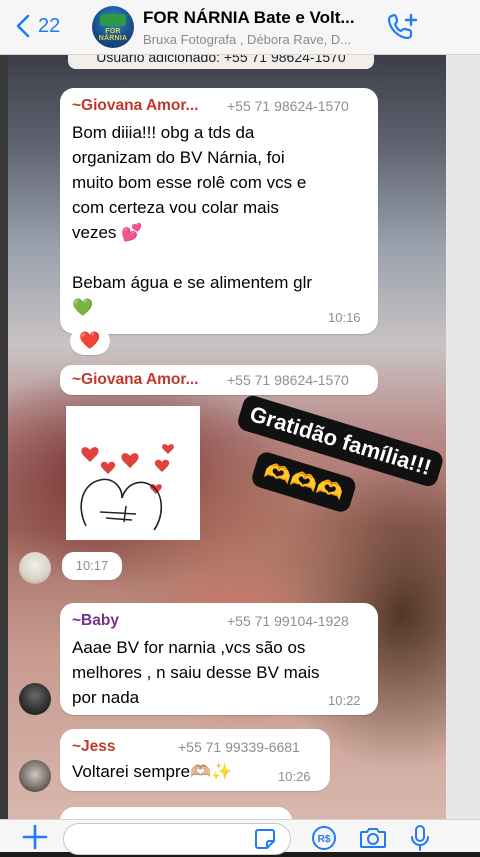 The width and height of the screenshot is (480, 857). I want to click on svg-text: R$, so click(324, 839).